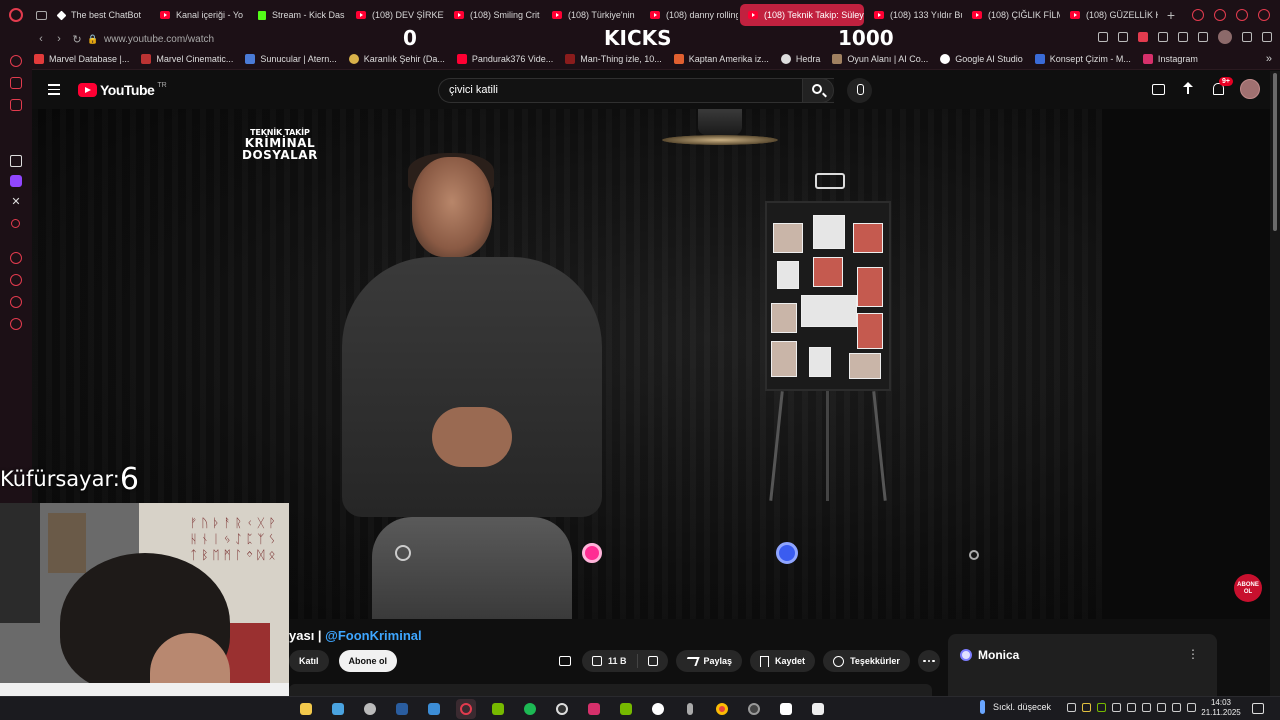 The image size is (1280, 720). What do you see at coordinates (786, 709) in the screenshot?
I see `capcut-icon` at bounding box center [786, 709].